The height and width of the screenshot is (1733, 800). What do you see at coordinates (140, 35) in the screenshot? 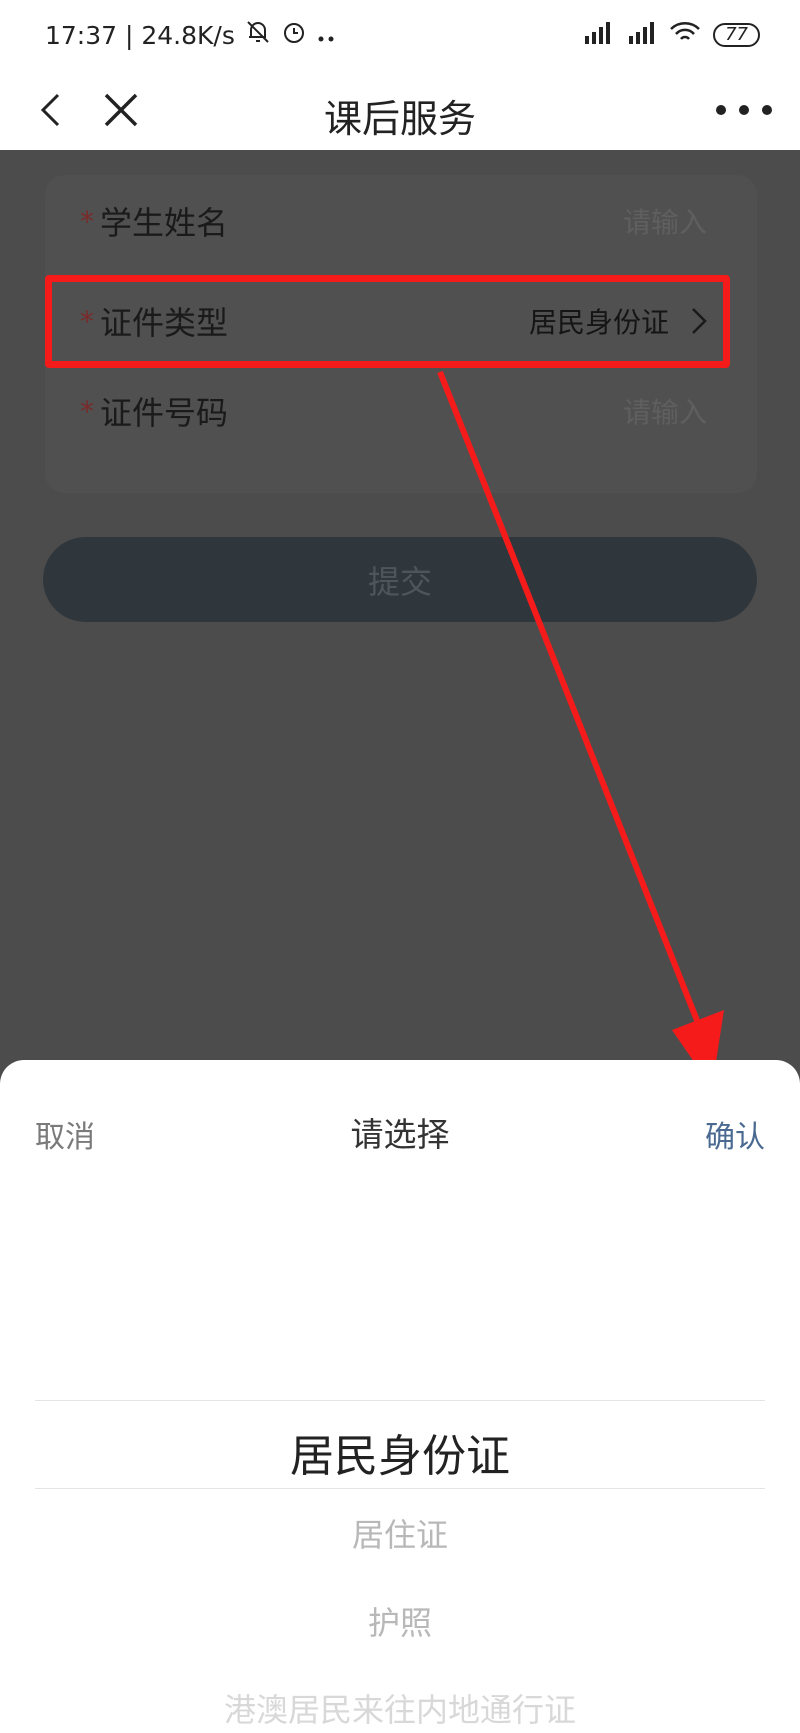
I see `status-time-speed: 17:37 | 24.8K/s` at bounding box center [140, 35].